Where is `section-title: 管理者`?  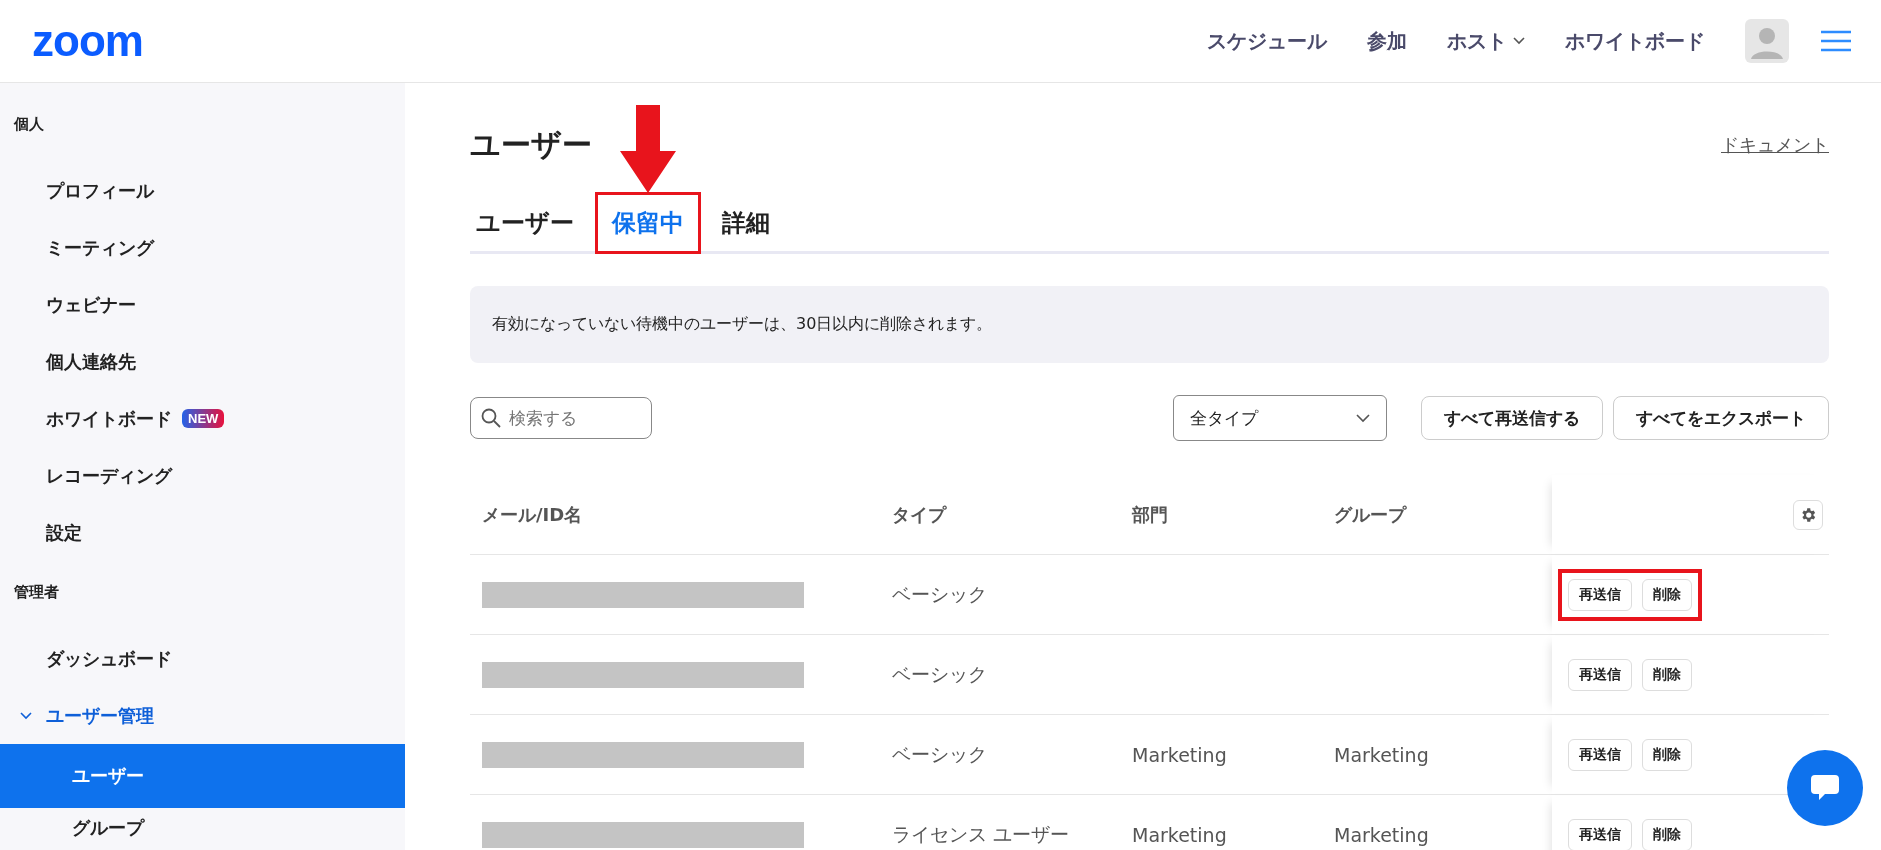 section-title: 管理者 is located at coordinates (36, 592).